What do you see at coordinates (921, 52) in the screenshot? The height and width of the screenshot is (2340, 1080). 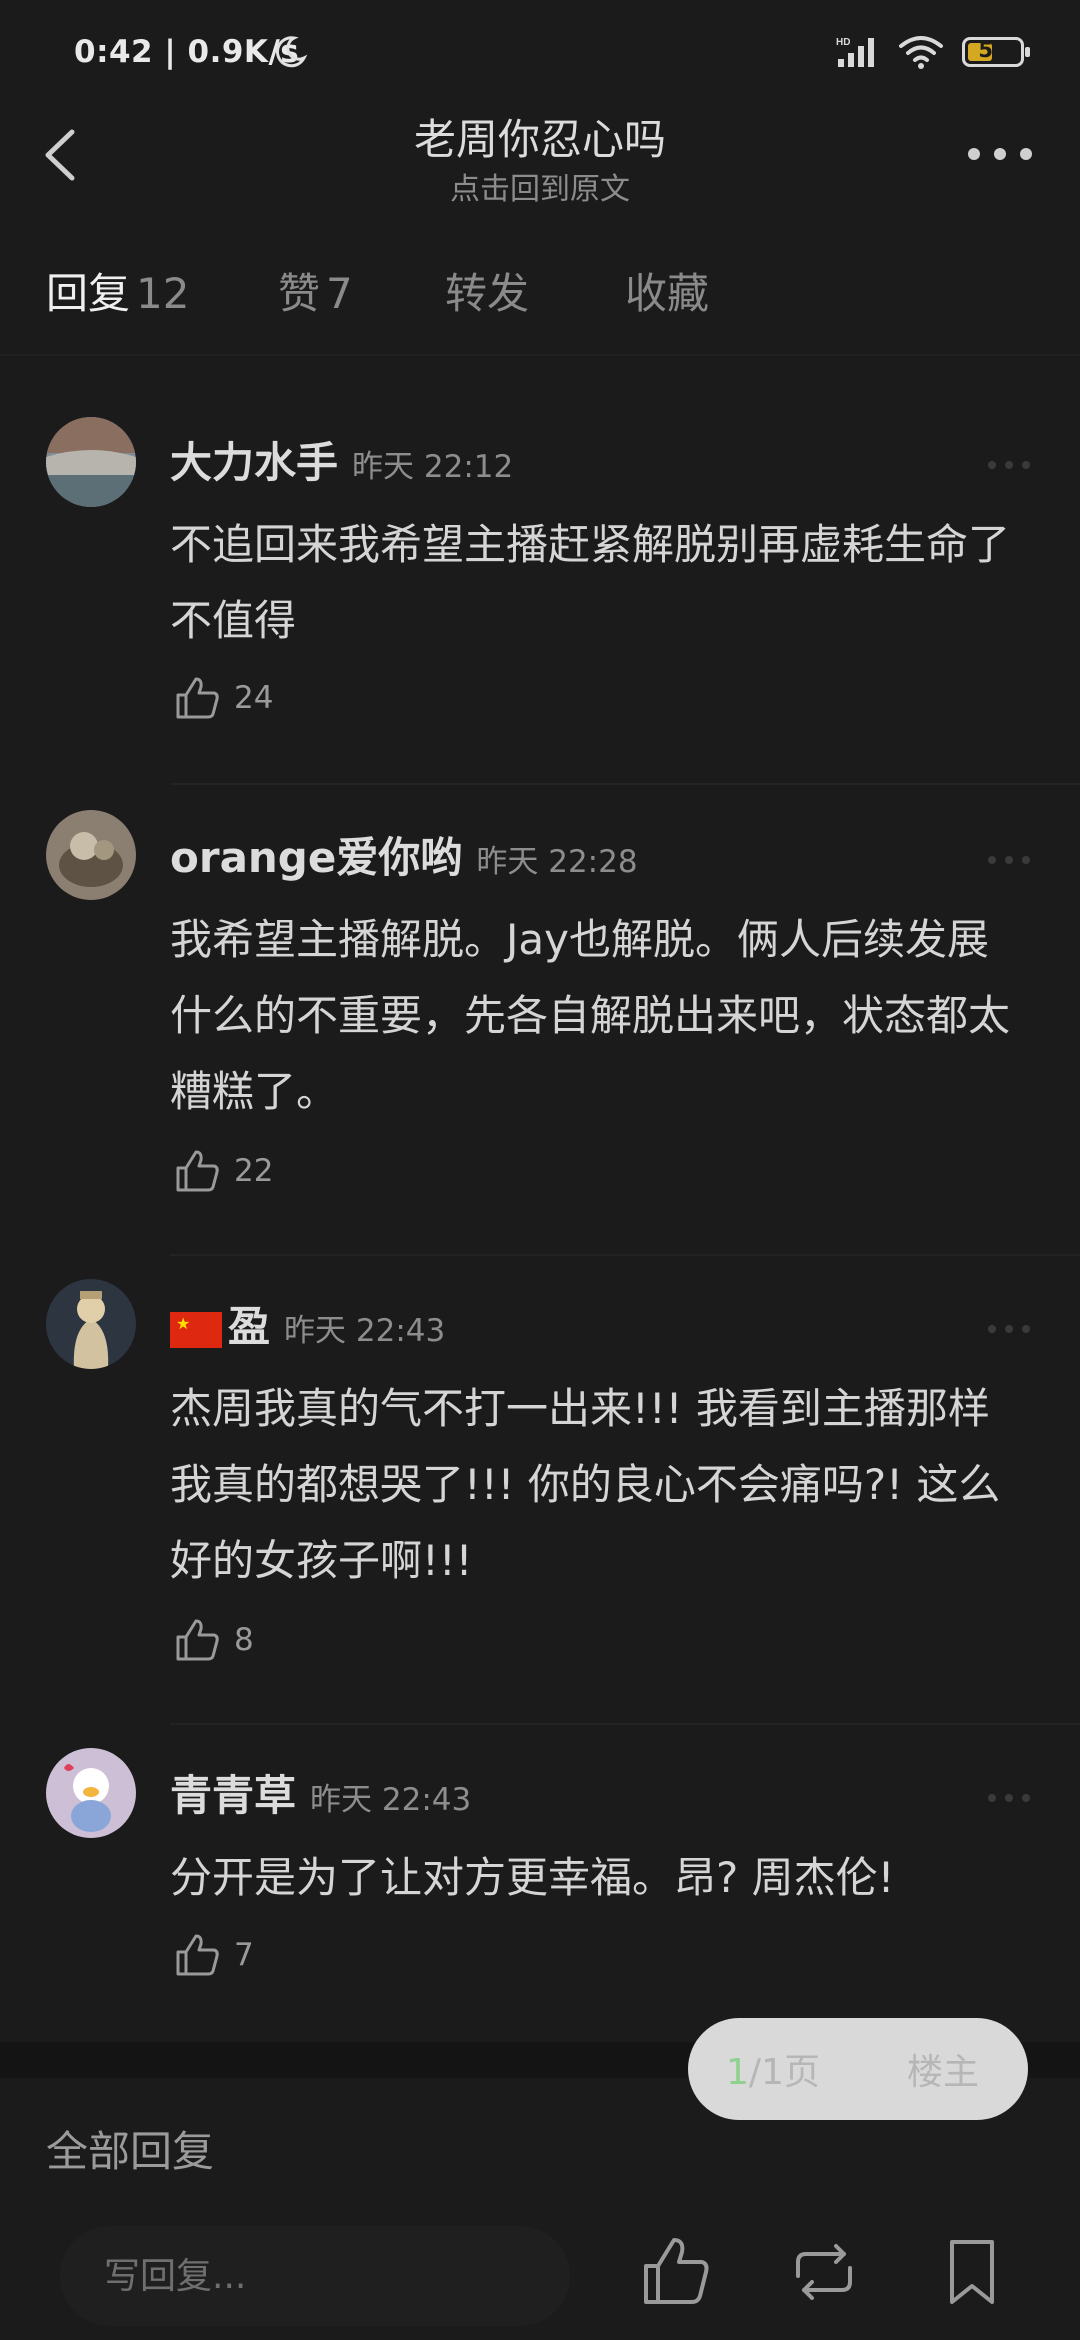 I see `wifi-icon` at bounding box center [921, 52].